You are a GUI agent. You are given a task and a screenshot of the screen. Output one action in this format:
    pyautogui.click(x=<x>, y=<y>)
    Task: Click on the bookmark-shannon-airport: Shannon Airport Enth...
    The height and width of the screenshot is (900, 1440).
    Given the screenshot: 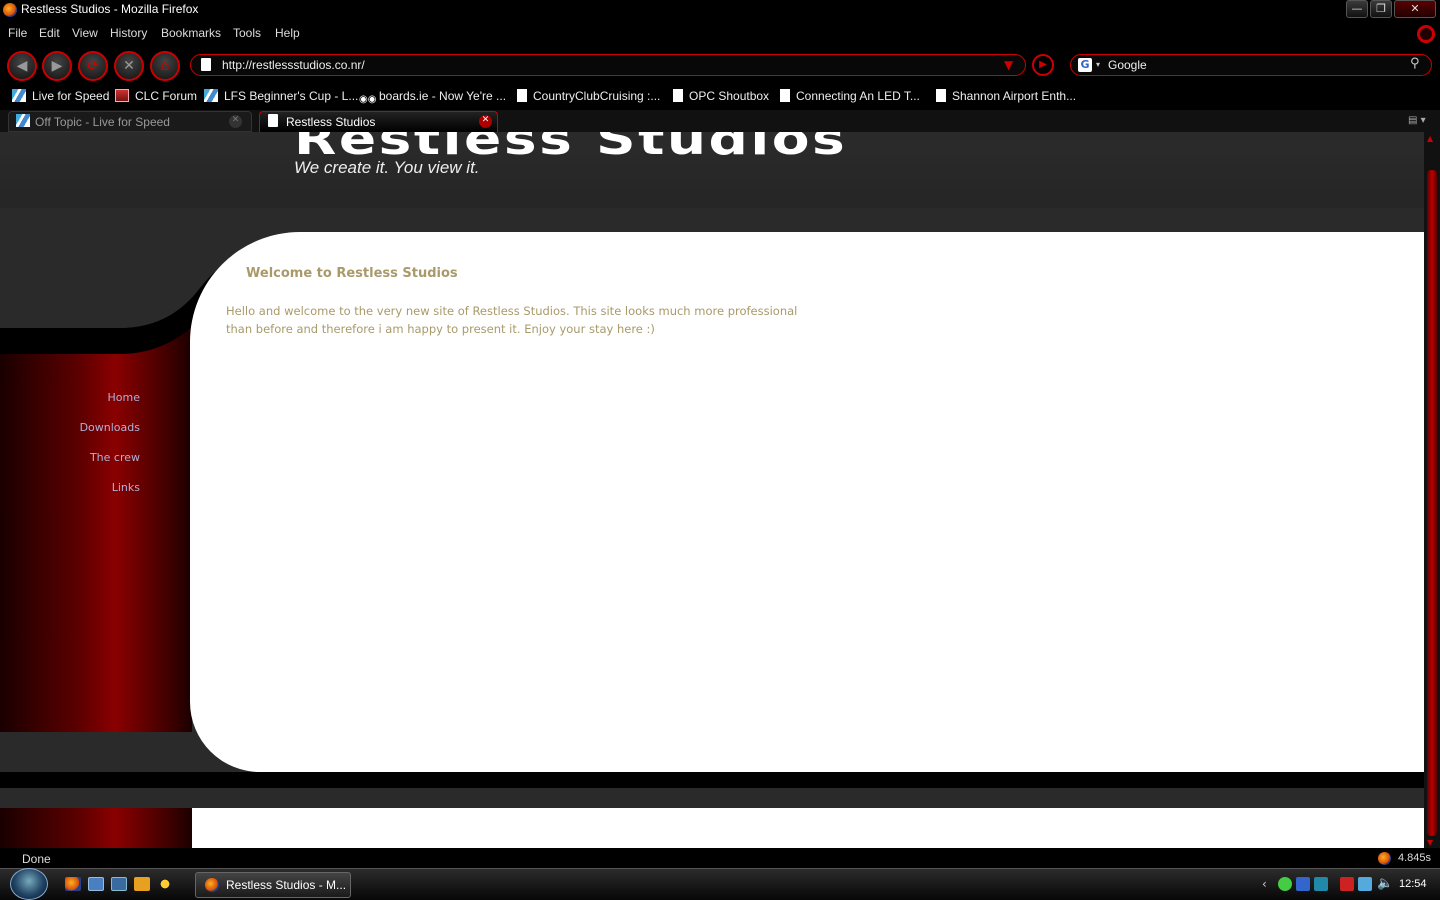 What is the action you would take?
    pyautogui.click(x=1006, y=96)
    